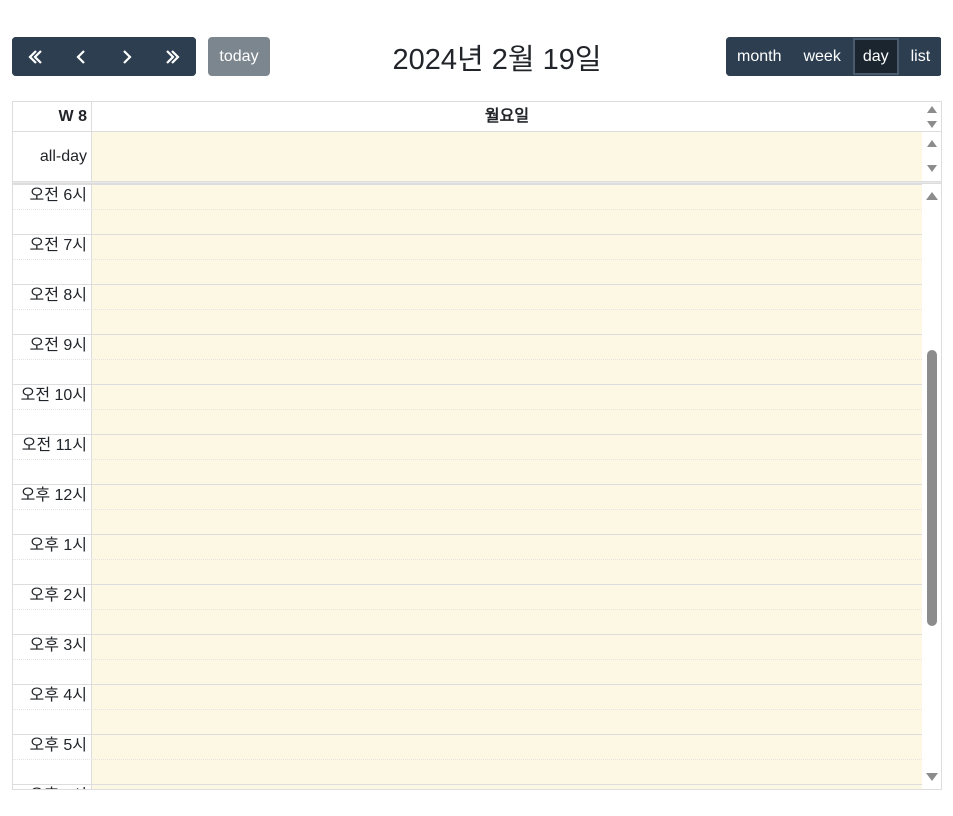  What do you see at coordinates (52, 787) in the screenshot?
I see `time-label: 오후 6시` at bounding box center [52, 787].